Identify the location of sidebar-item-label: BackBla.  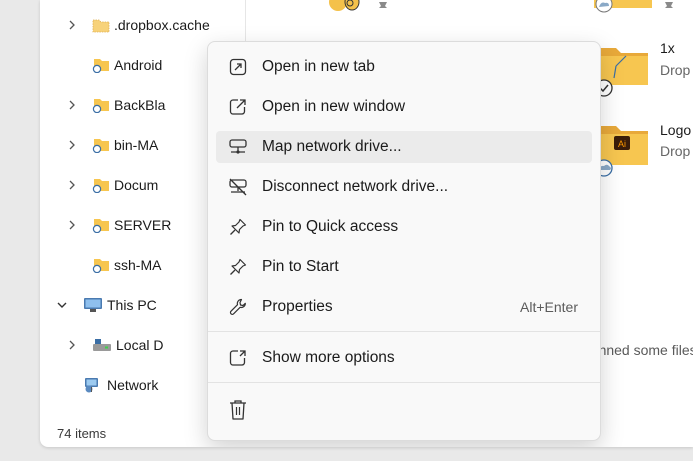
(140, 105).